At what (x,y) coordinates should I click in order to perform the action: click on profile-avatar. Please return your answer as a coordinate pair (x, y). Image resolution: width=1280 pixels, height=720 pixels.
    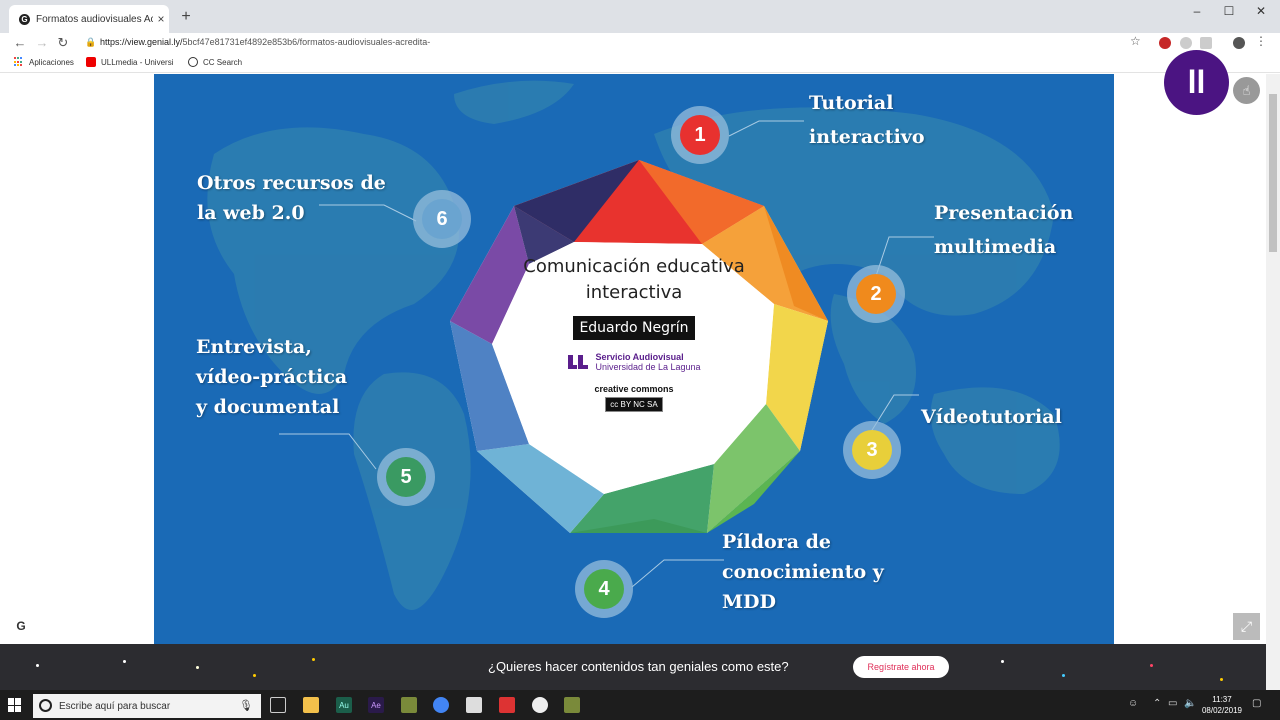
    Looking at the image, I should click on (1239, 43).